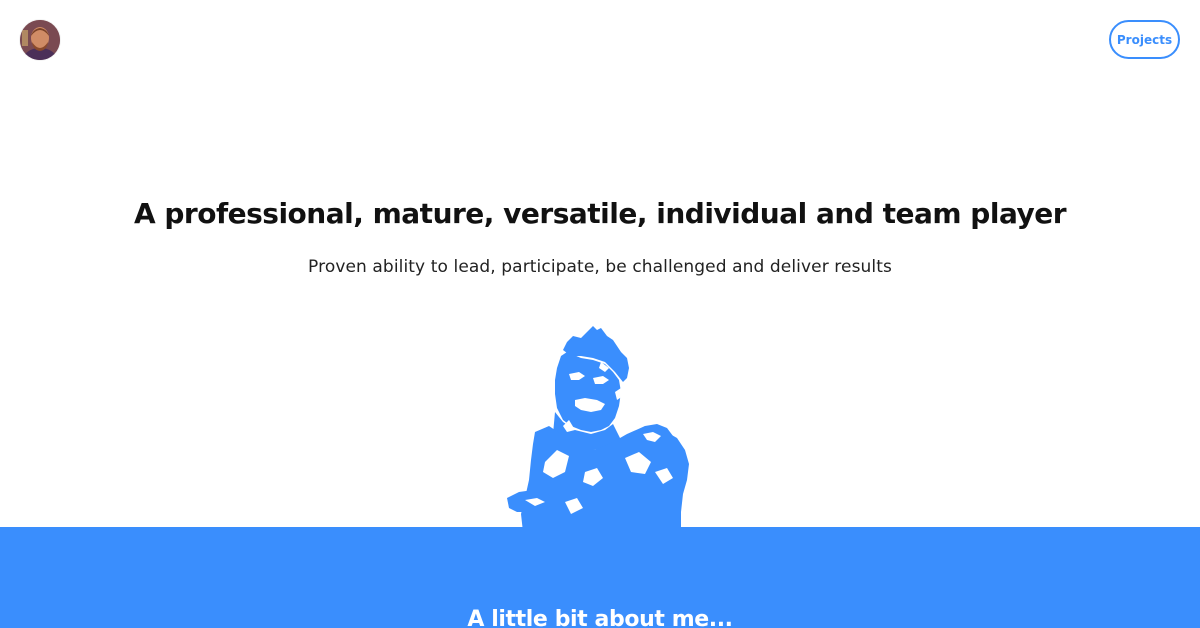  Describe the element at coordinates (40, 40) in the screenshot. I see `avatar-icon` at that location.